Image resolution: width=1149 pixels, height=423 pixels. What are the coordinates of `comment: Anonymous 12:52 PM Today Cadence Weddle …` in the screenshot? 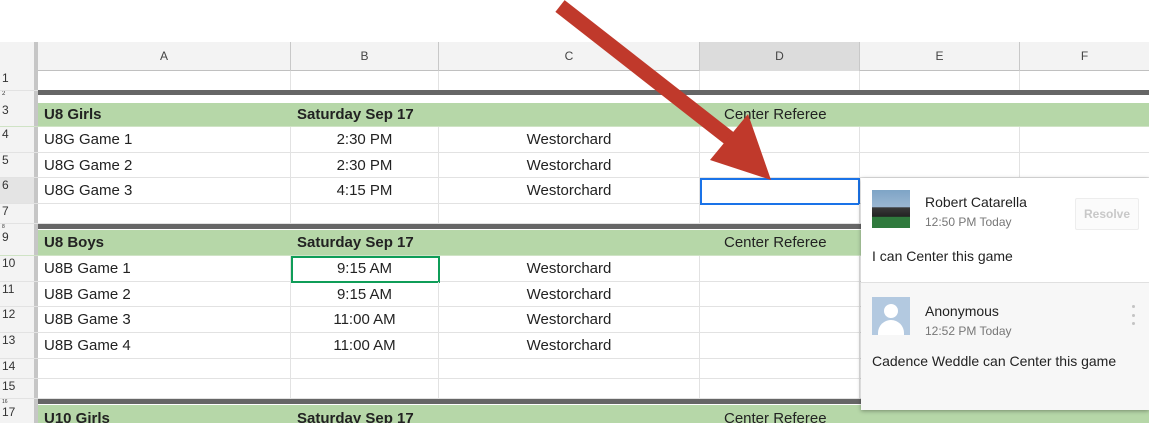 It's located at (1005, 346).